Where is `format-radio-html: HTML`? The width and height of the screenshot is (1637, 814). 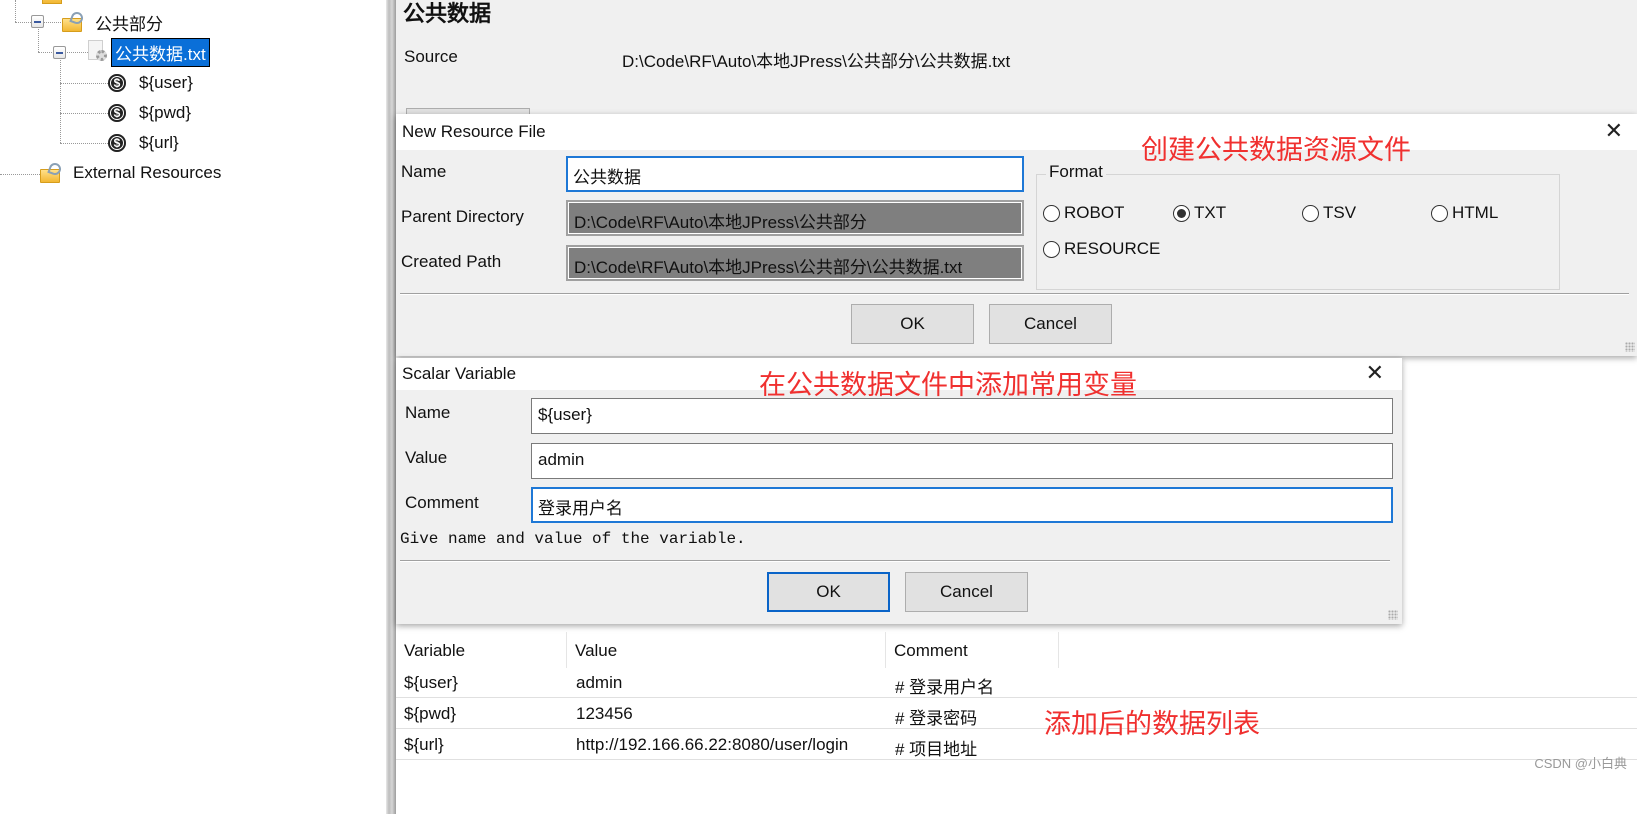 format-radio-html: HTML is located at coordinates (1464, 213).